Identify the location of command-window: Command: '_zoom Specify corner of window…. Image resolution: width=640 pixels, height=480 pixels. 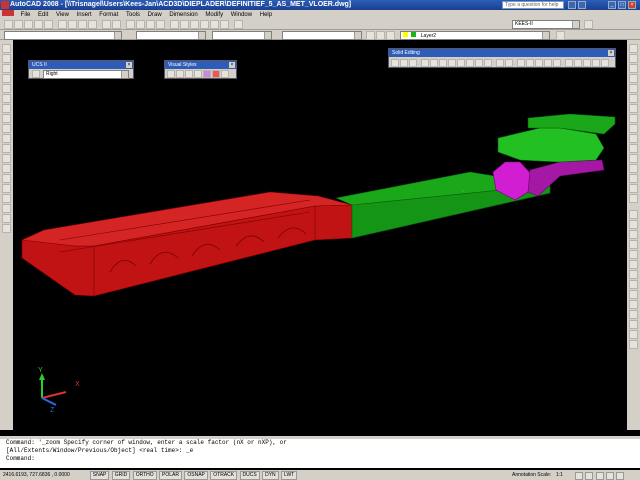
(320, 452).